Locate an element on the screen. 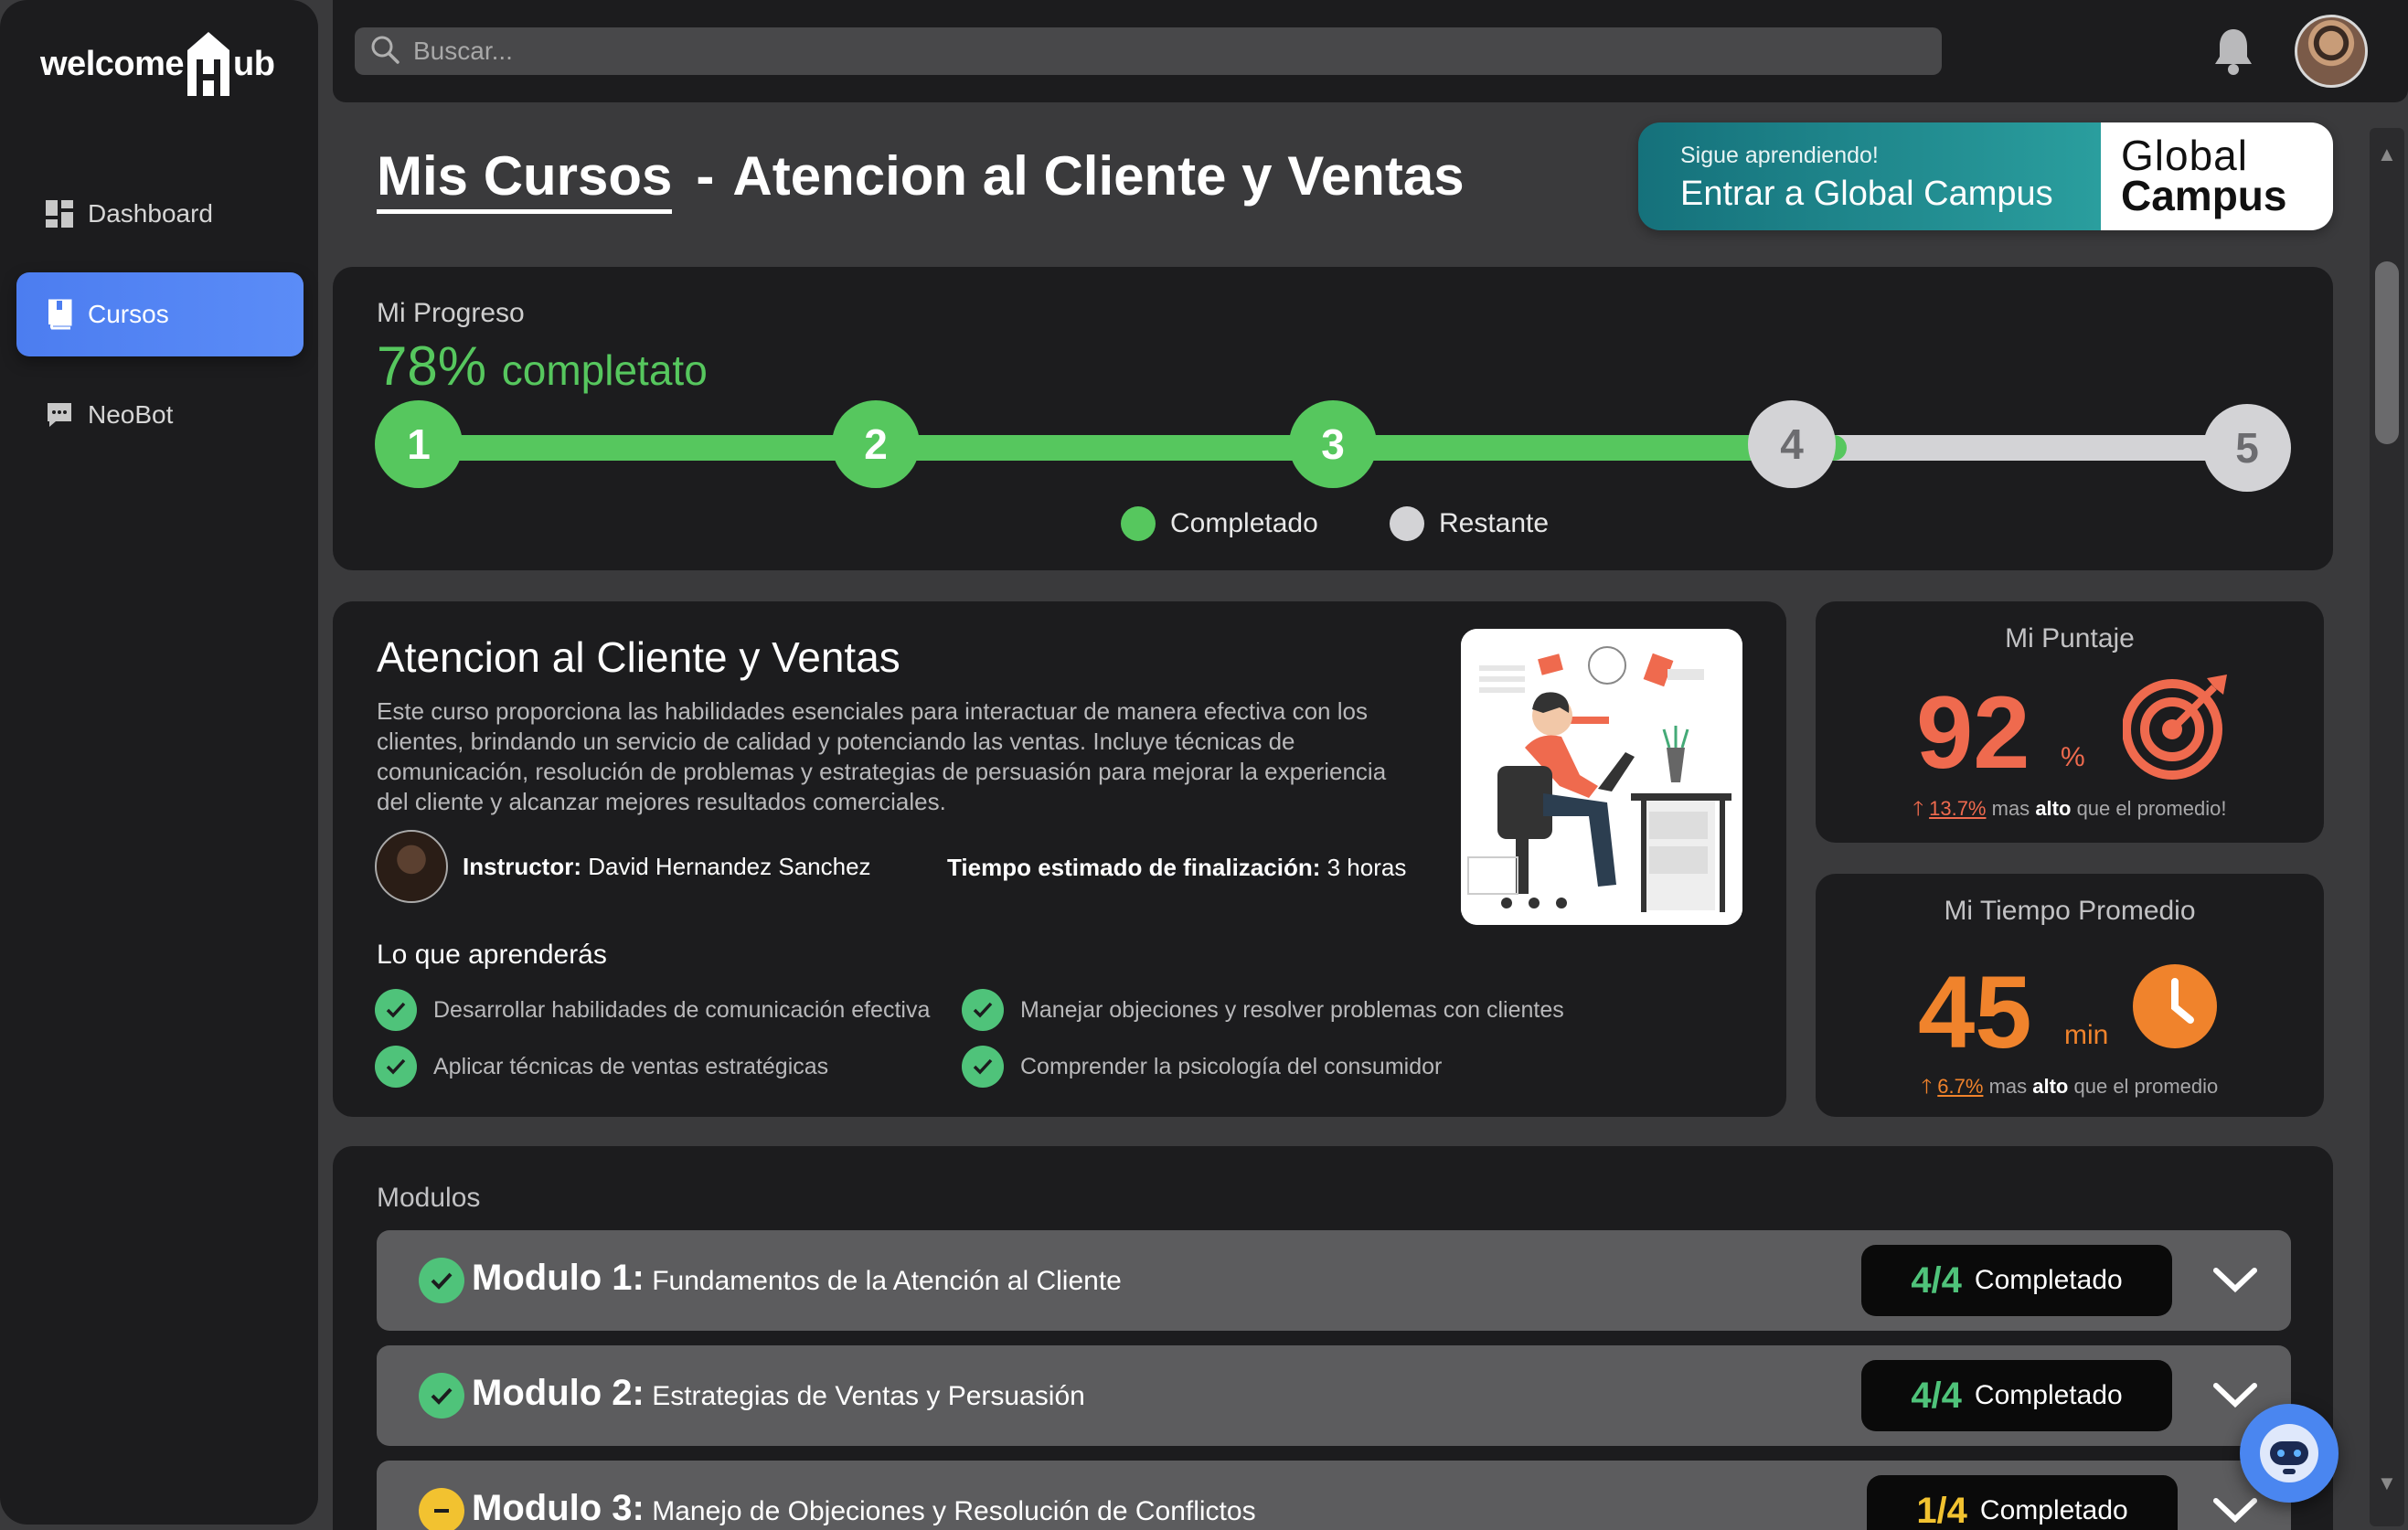 Image resolution: width=2408 pixels, height=1530 pixels. welcomehub-logo: welcome ub is located at coordinates (157, 64).